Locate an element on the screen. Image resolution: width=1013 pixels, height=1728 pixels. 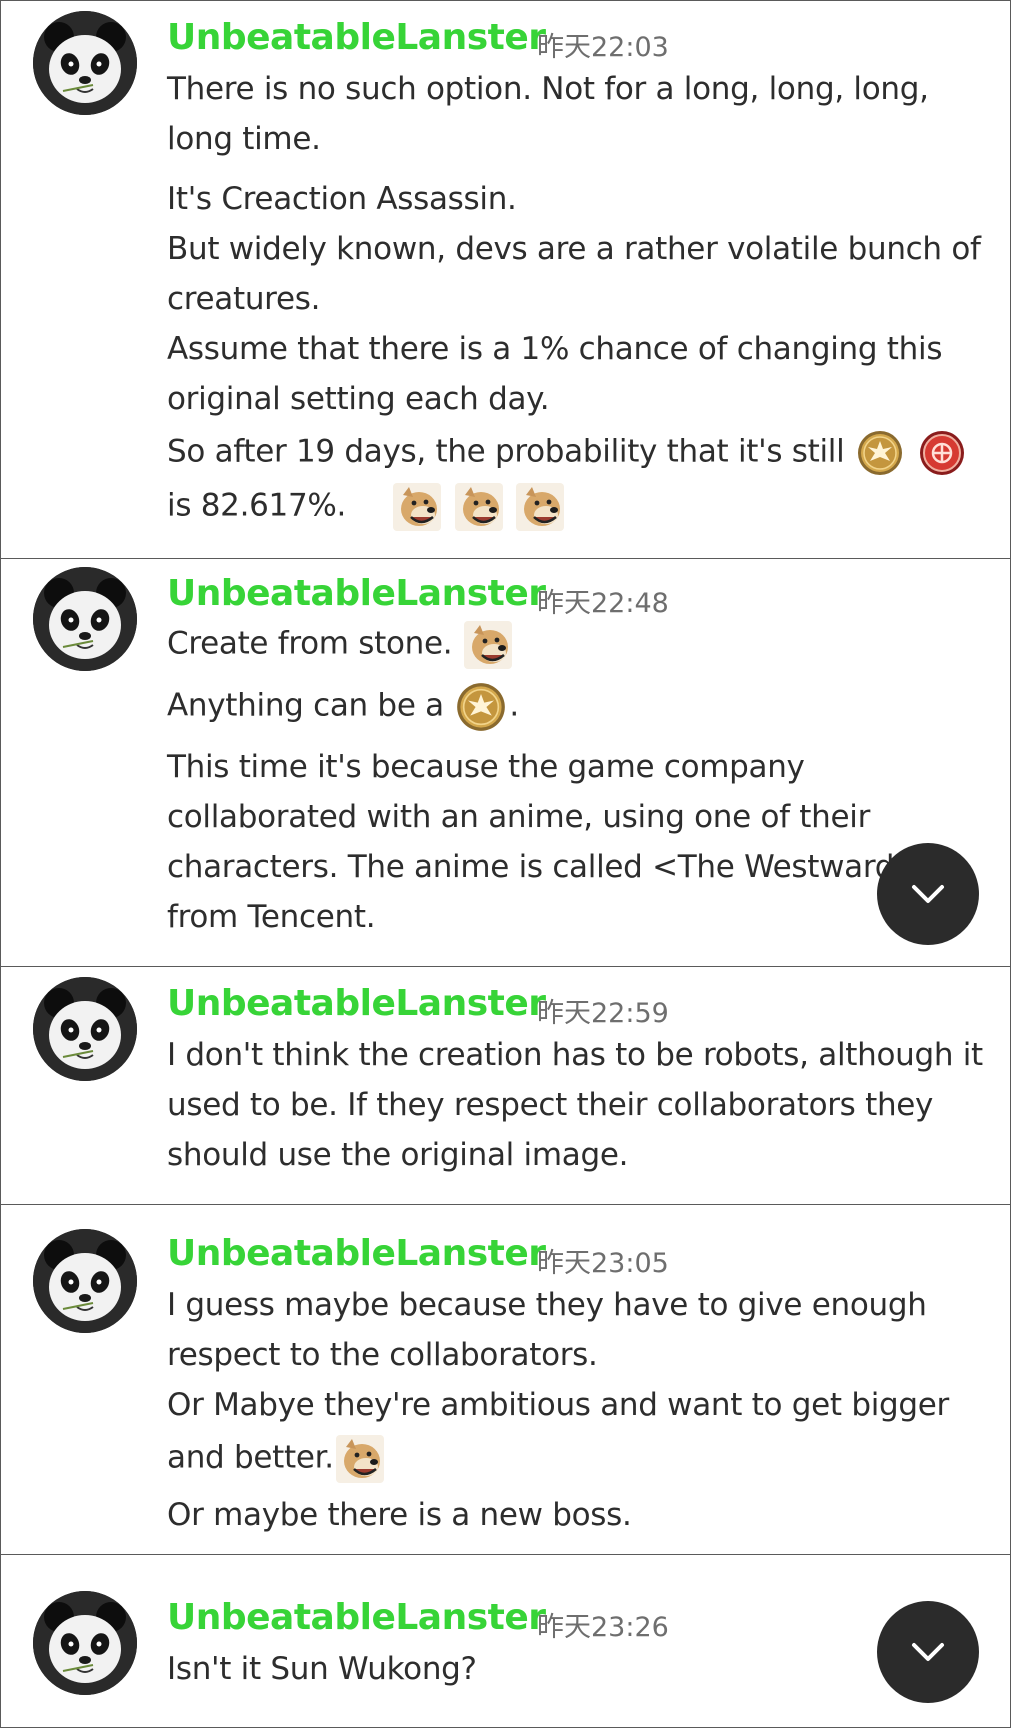
message-line: should use the original image. is located at coordinates (398, 1155).